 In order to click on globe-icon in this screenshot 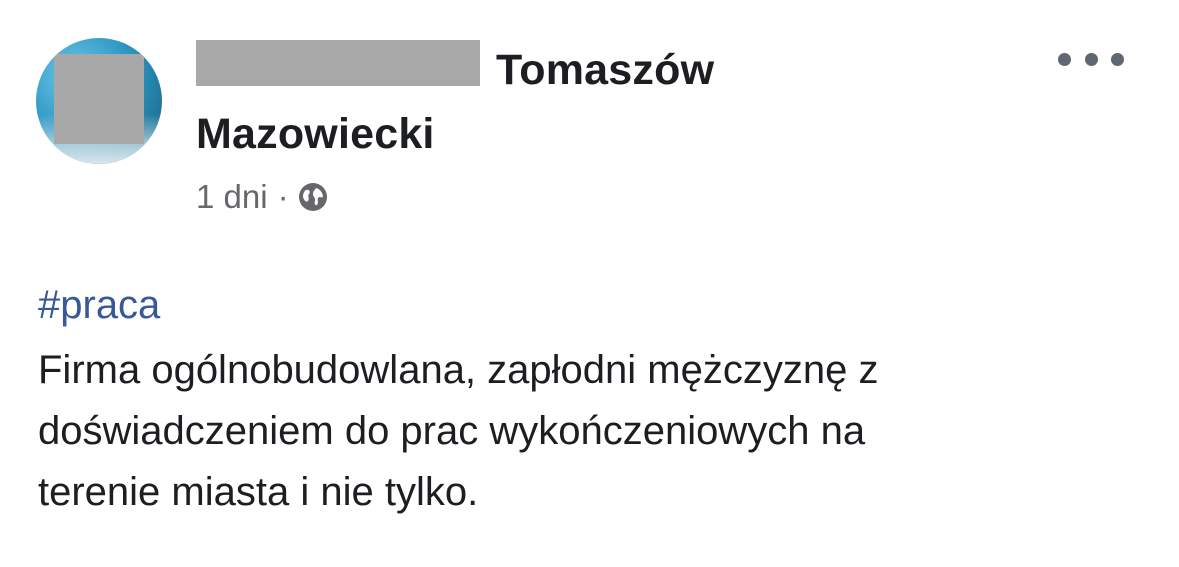, I will do `click(313, 197)`.